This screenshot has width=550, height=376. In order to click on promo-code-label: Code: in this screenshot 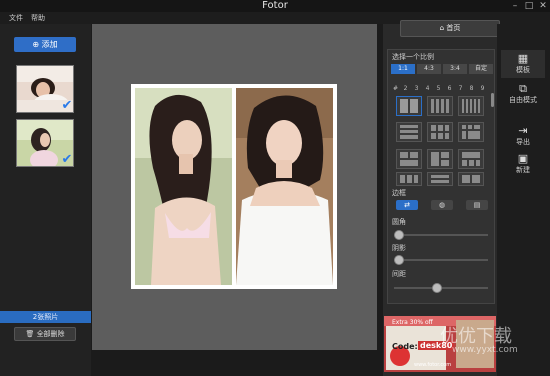, I will do `click(405, 346)`.